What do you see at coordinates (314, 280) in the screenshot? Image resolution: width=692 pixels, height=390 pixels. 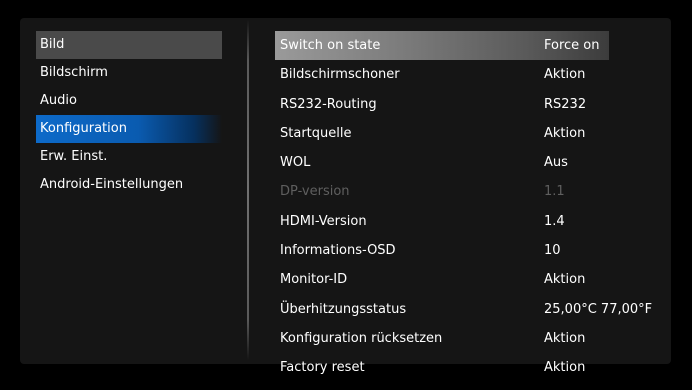 I see `setting-label: Monitor-ID` at bounding box center [314, 280].